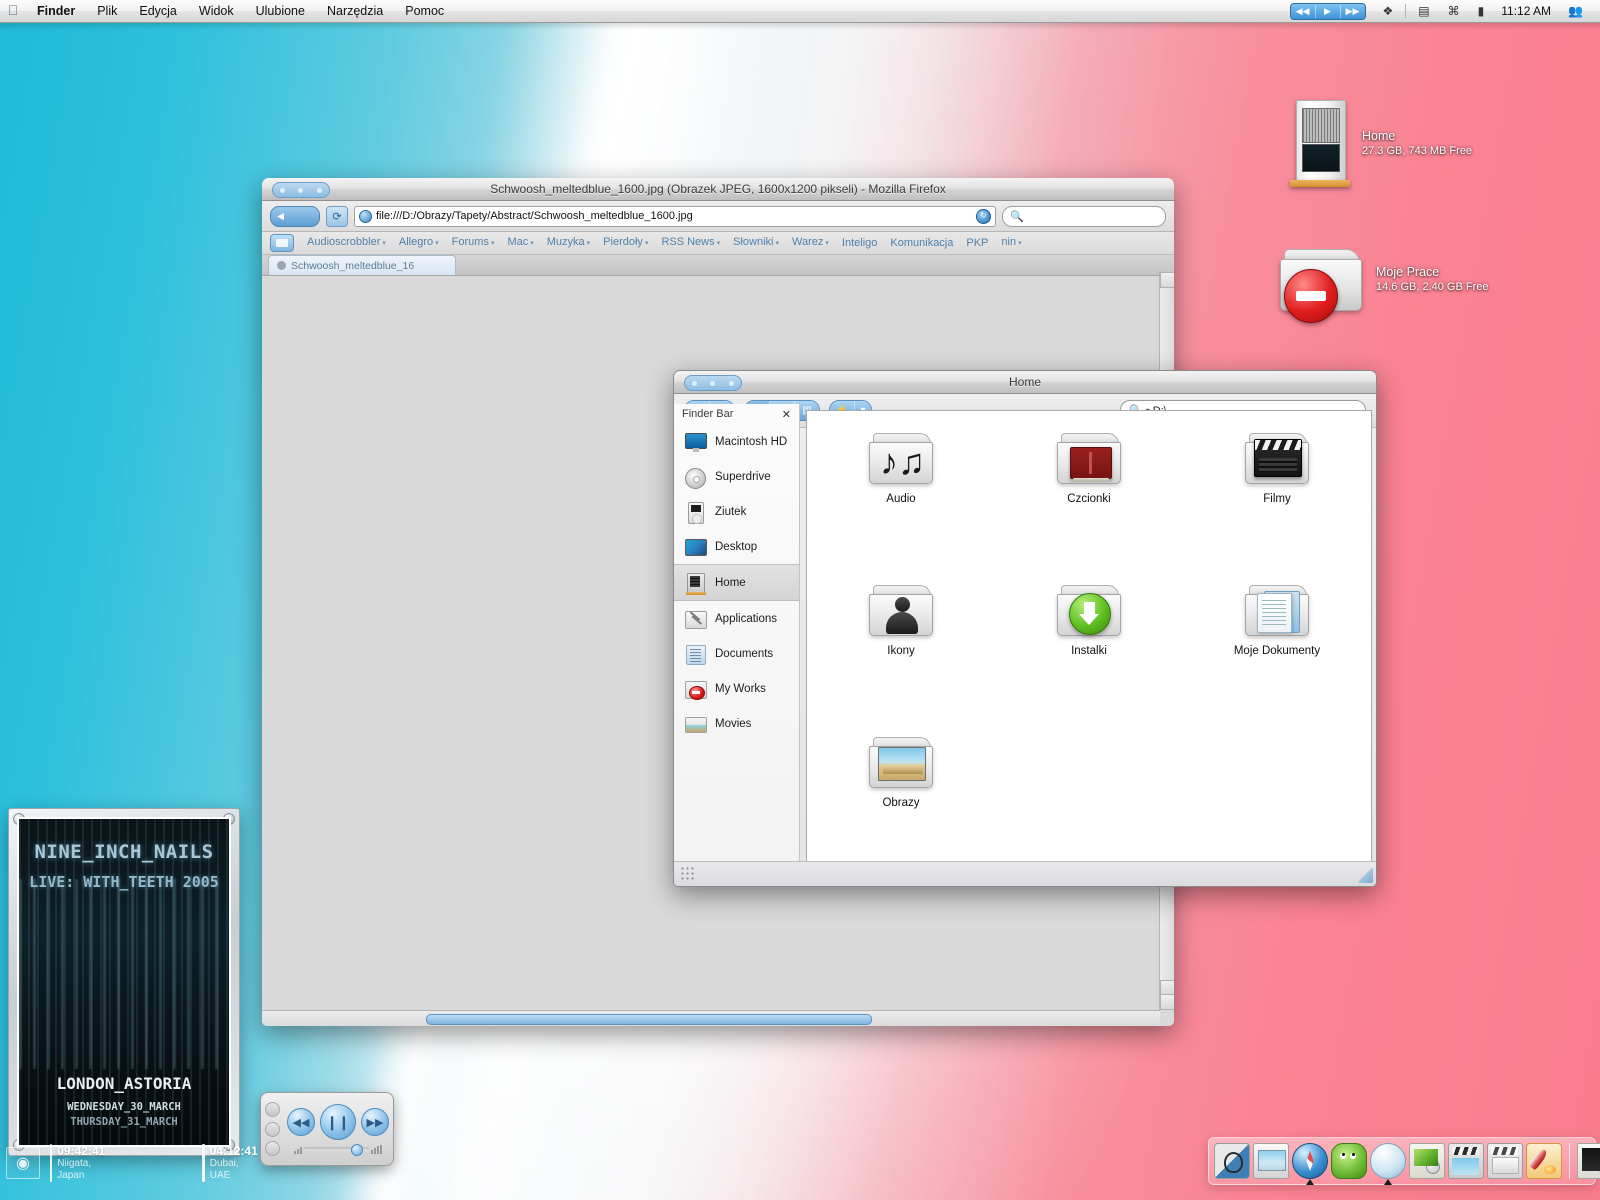 This screenshot has height=1200, width=1600. What do you see at coordinates (1353, 11) in the screenshot?
I see `track-next-button: ▶▶` at bounding box center [1353, 11].